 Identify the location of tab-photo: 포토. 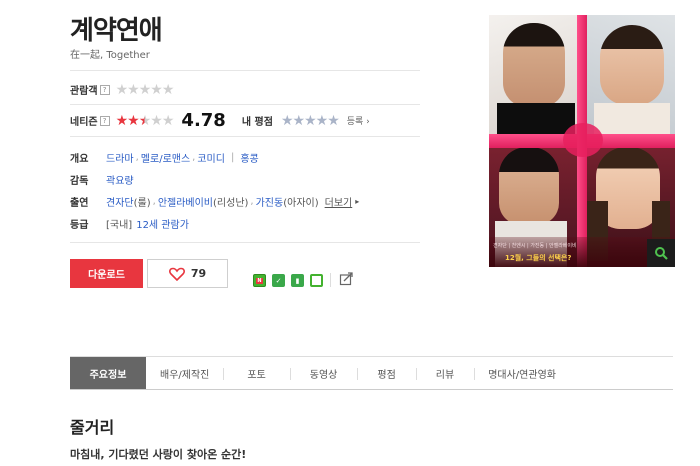
(256, 373).